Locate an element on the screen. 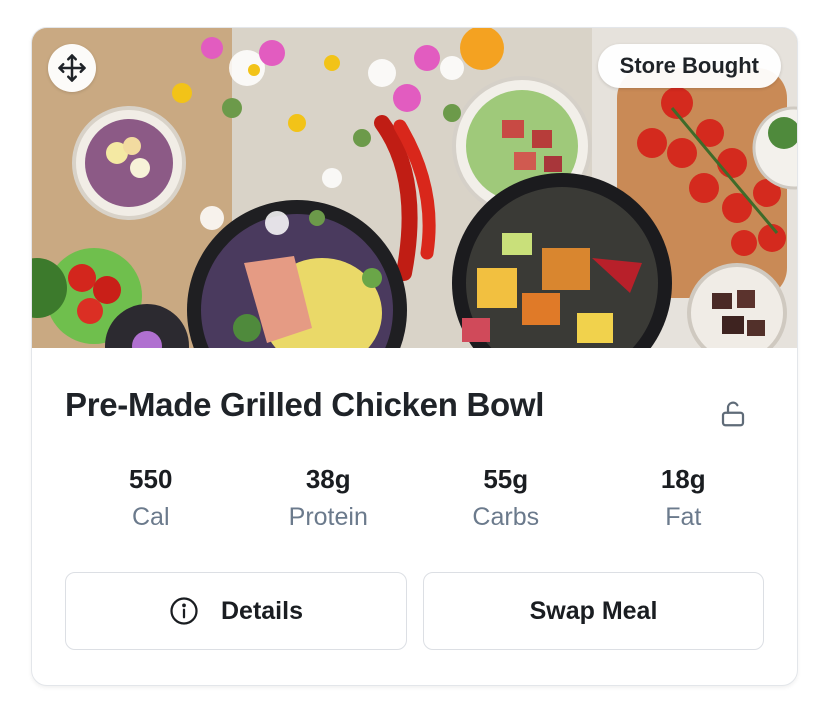 The height and width of the screenshot is (714, 832). drag-handle is located at coordinates (72, 68).